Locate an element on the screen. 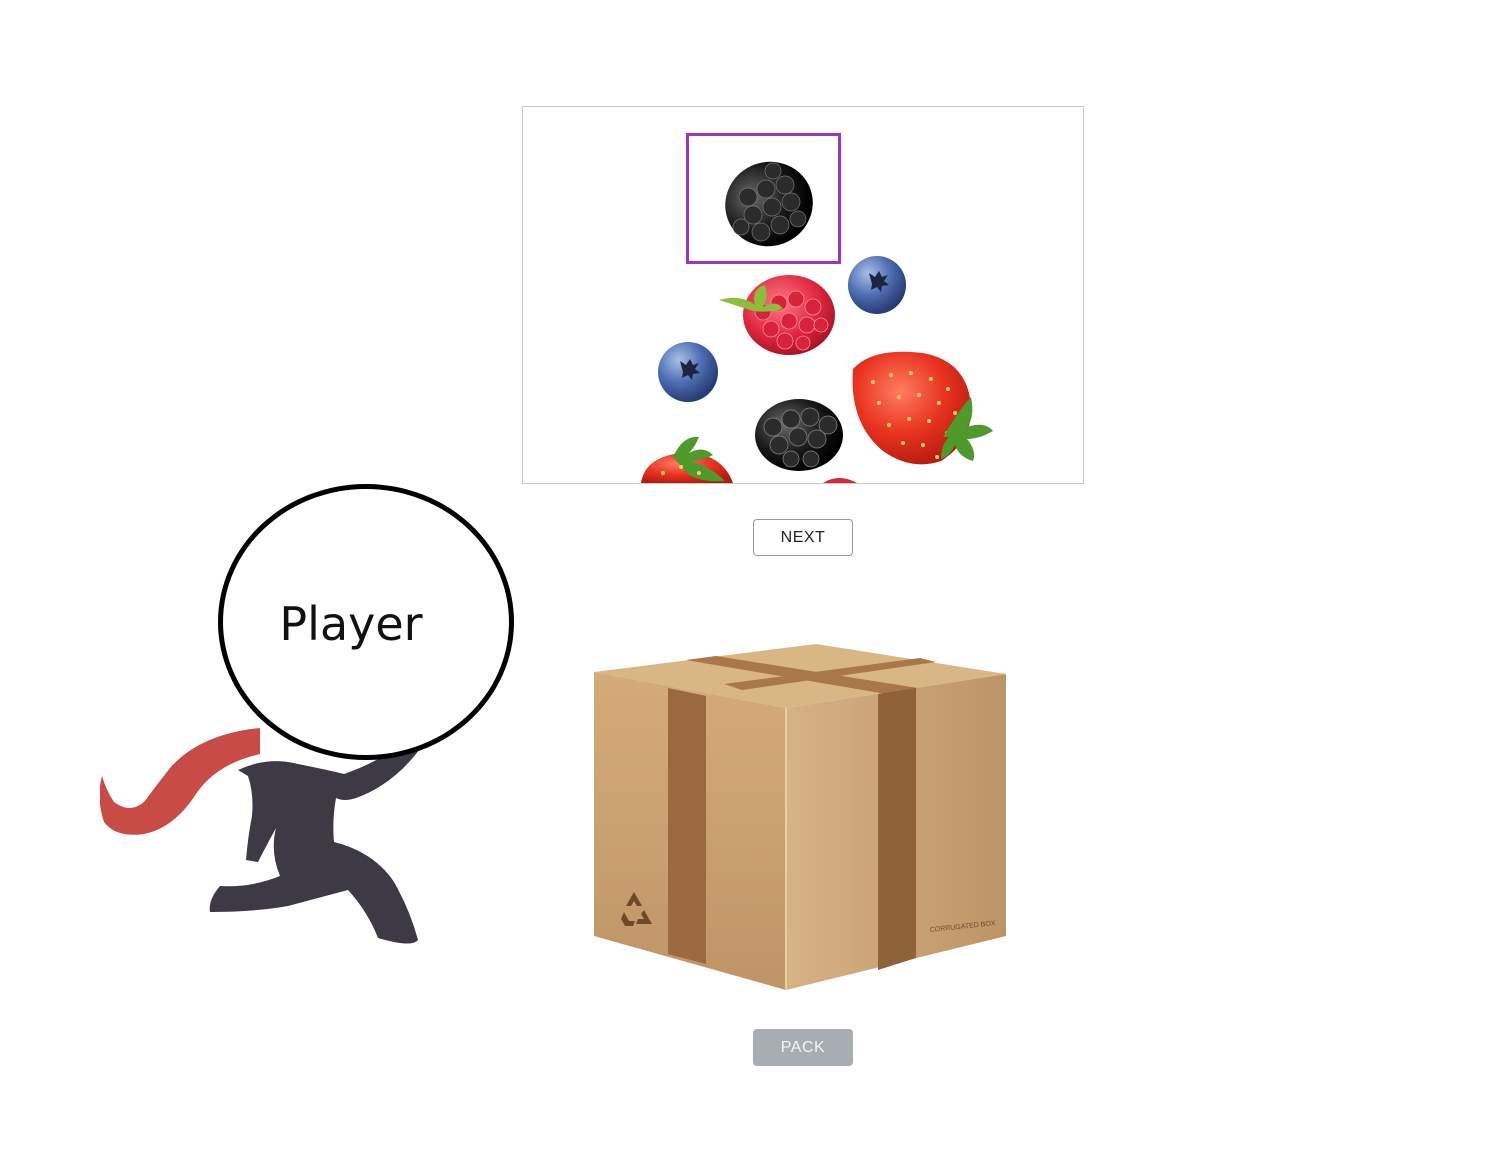 The height and width of the screenshot is (1150, 1508). scarf is located at coordinates (180, 781).